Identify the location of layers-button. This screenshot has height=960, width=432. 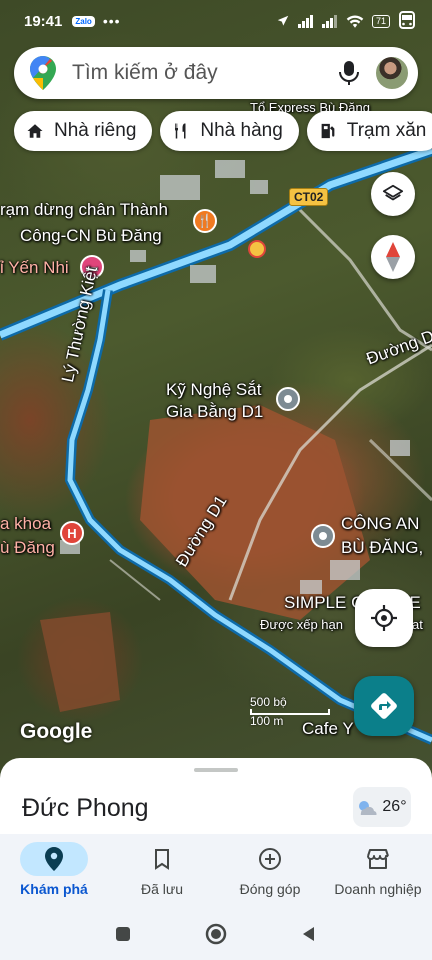
(393, 194).